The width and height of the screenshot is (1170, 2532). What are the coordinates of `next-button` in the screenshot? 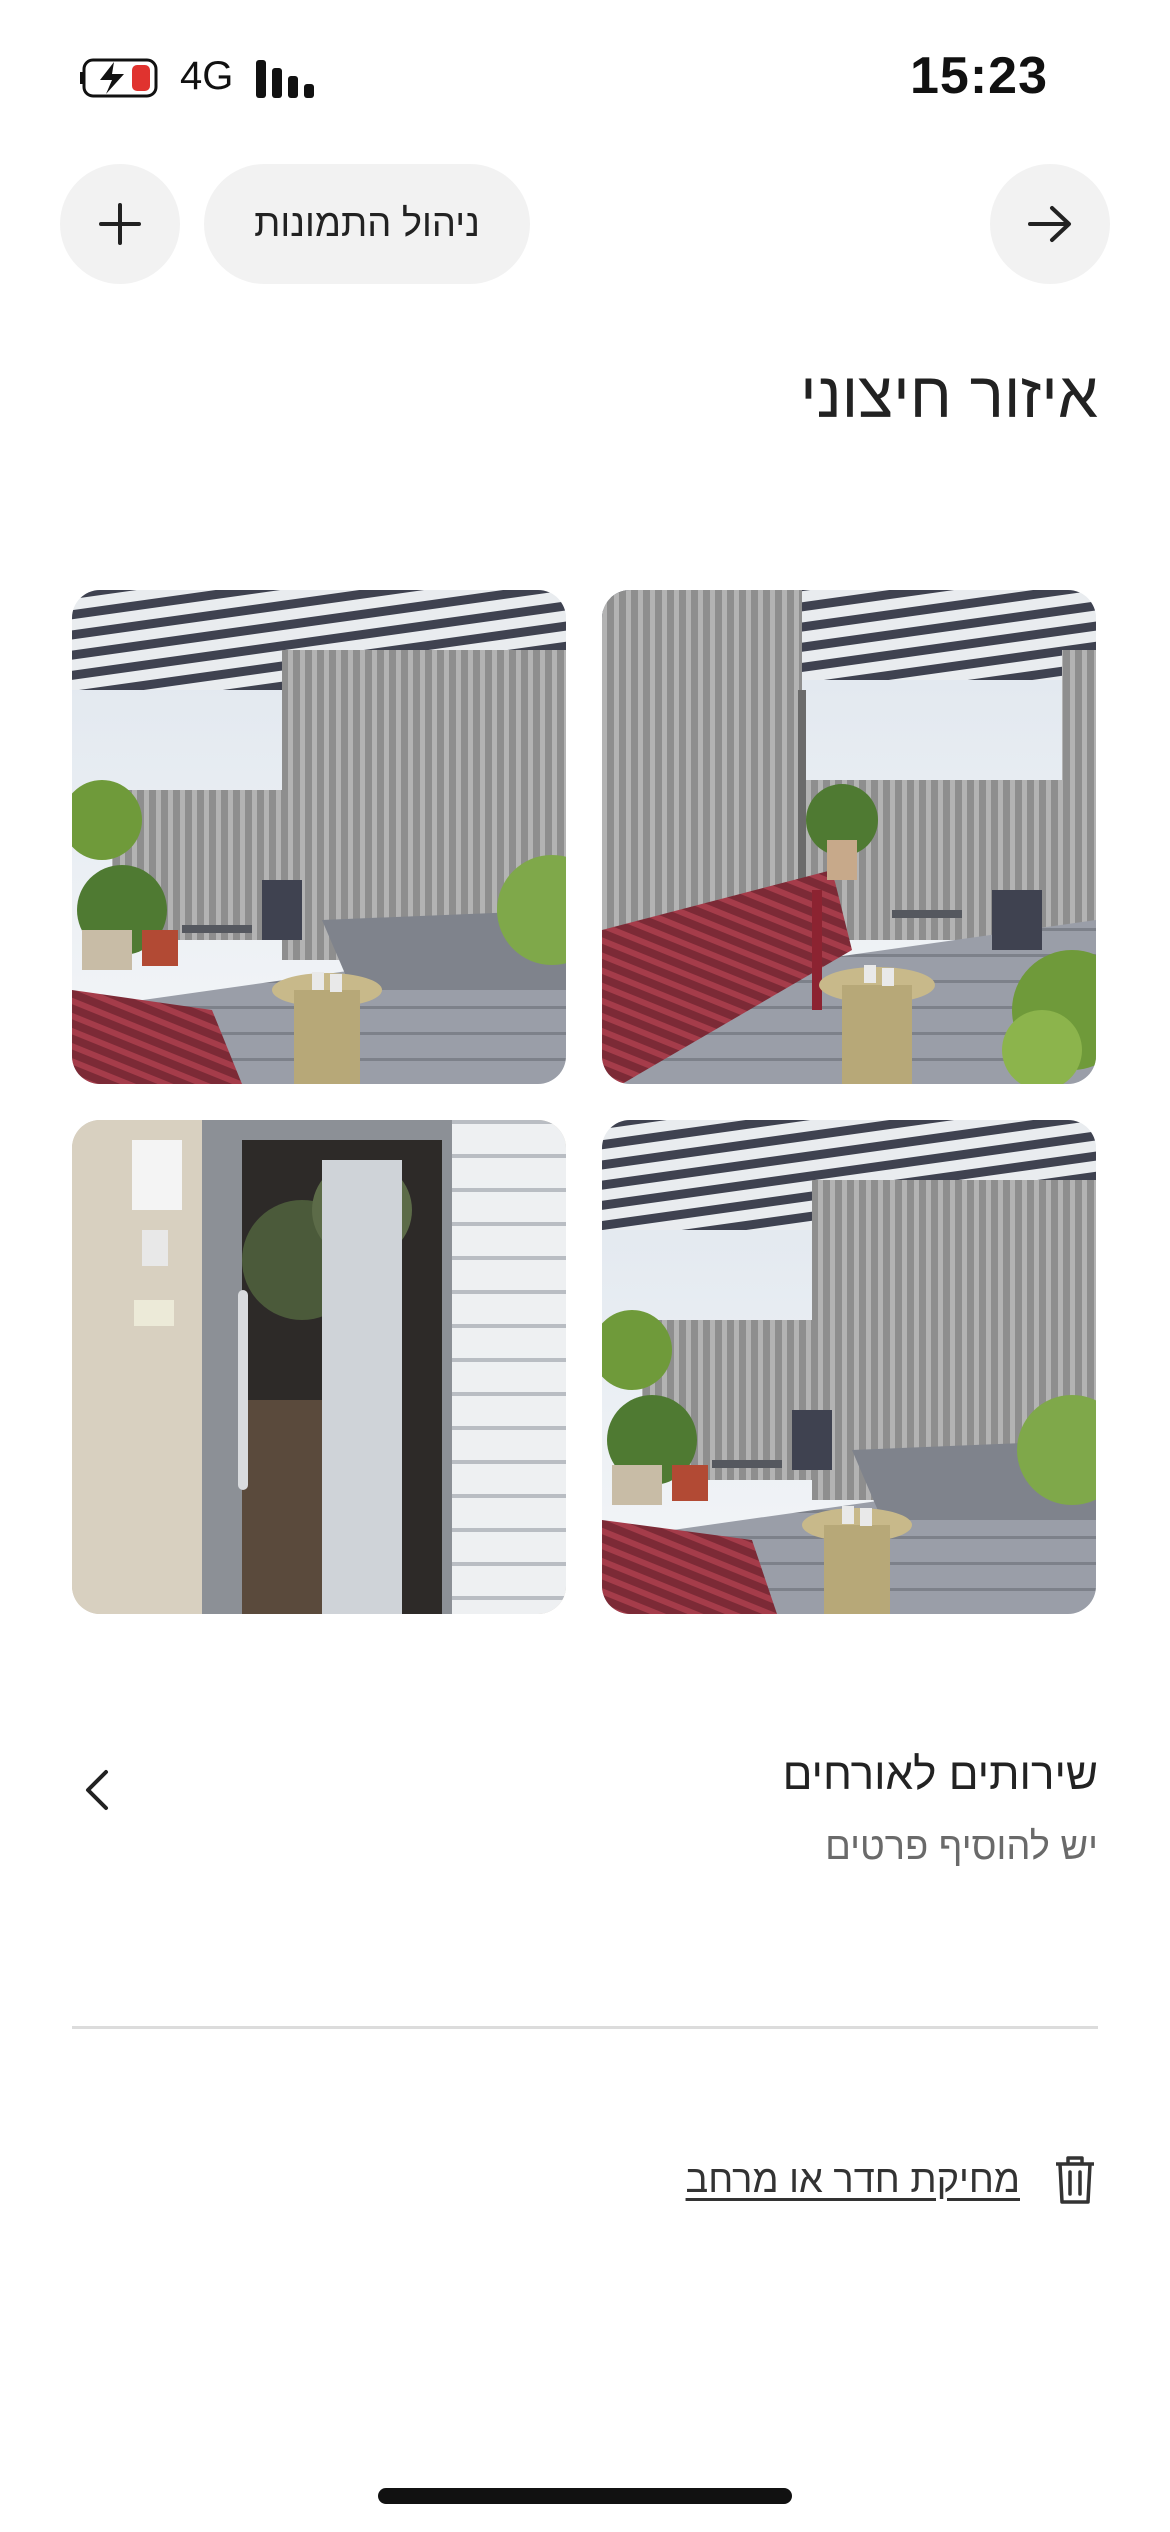 It's located at (1050, 224).